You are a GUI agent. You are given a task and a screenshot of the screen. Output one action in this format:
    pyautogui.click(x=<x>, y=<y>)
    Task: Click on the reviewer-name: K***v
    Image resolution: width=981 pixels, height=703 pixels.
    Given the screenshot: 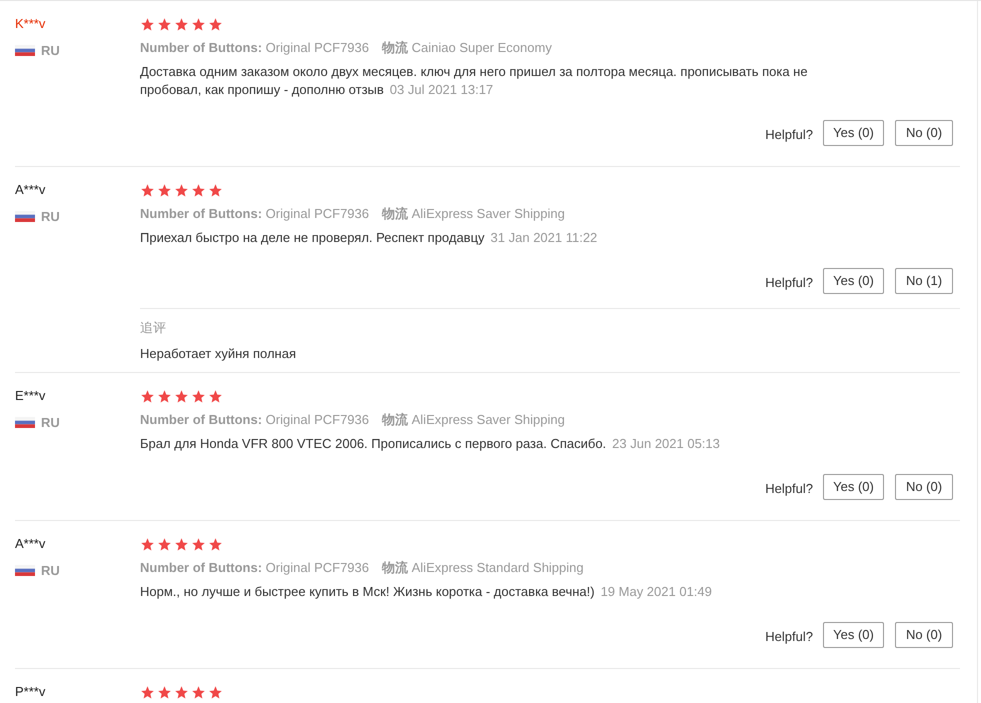 What is the action you would take?
    pyautogui.click(x=30, y=24)
    